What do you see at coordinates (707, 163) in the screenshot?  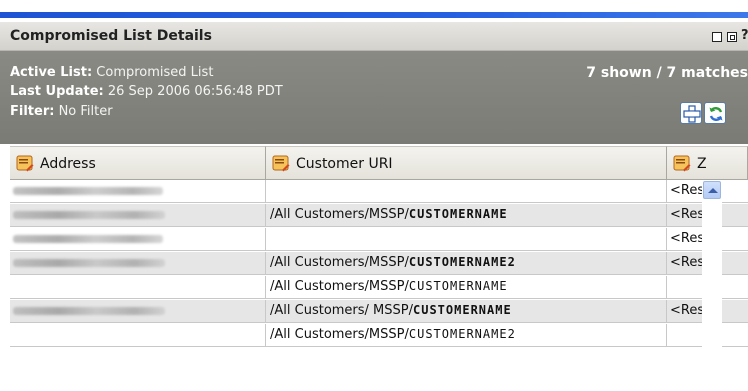 I see `column-header-zone: Z` at bounding box center [707, 163].